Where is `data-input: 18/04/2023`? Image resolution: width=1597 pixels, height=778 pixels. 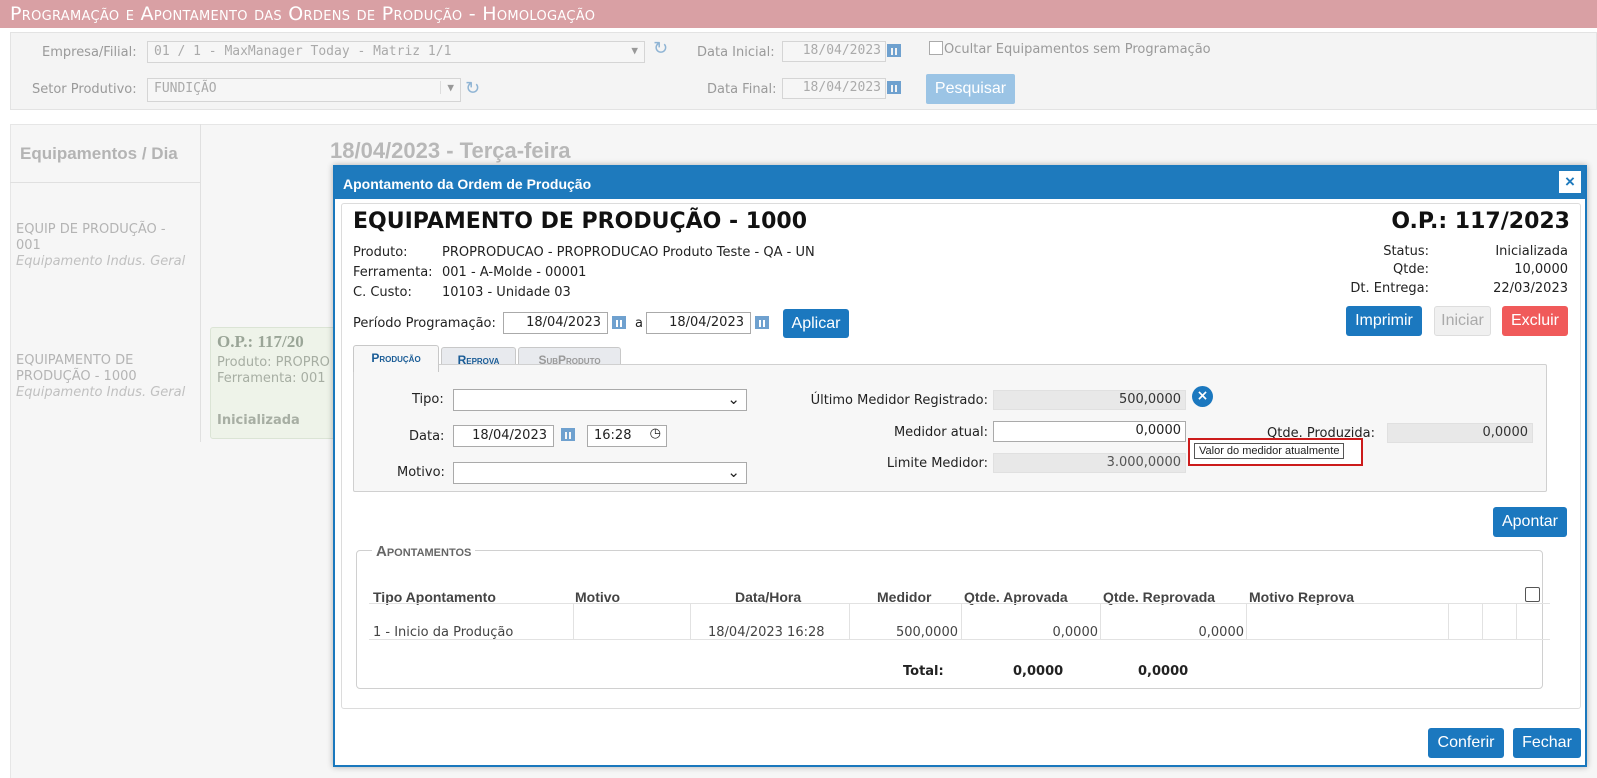 data-input: 18/04/2023 is located at coordinates (503, 436).